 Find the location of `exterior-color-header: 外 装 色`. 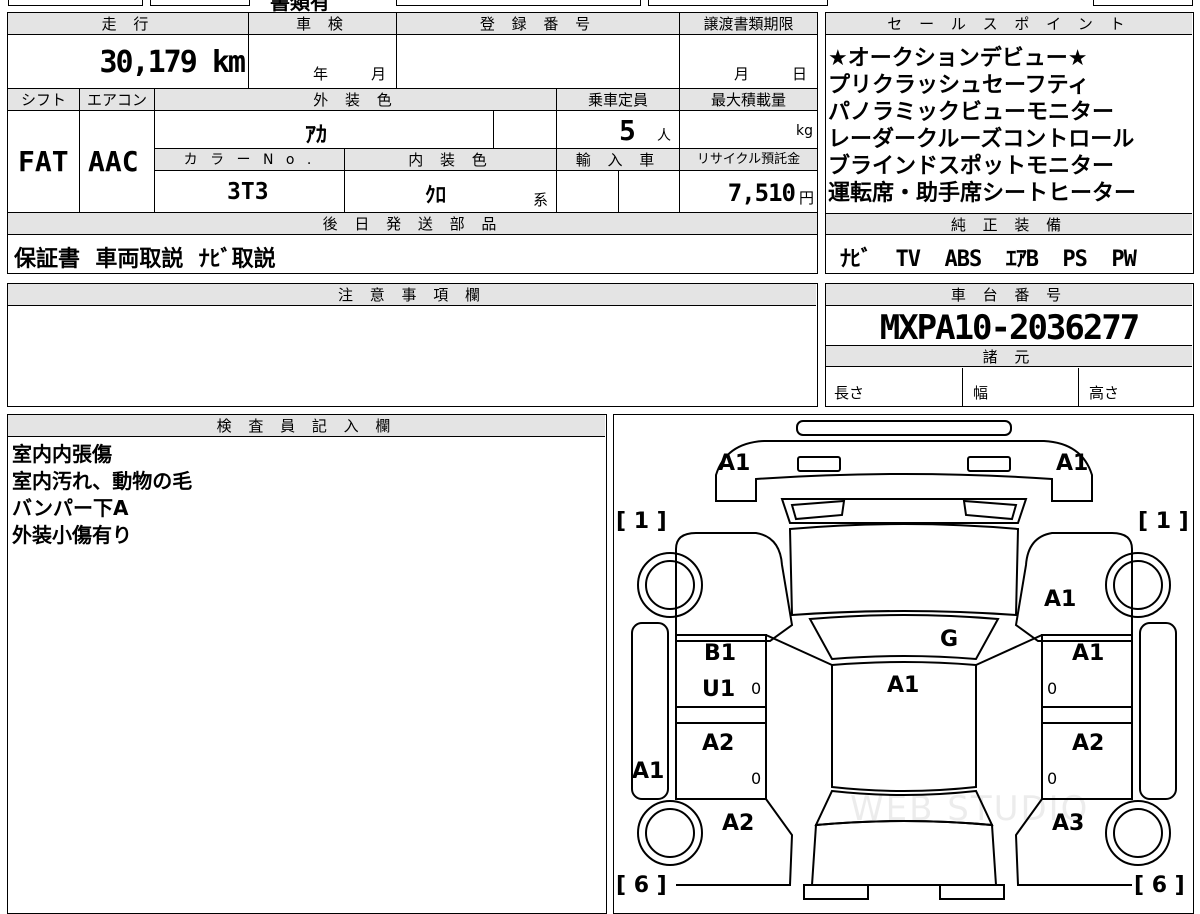

exterior-color-header: 外 装 色 is located at coordinates (356, 100).